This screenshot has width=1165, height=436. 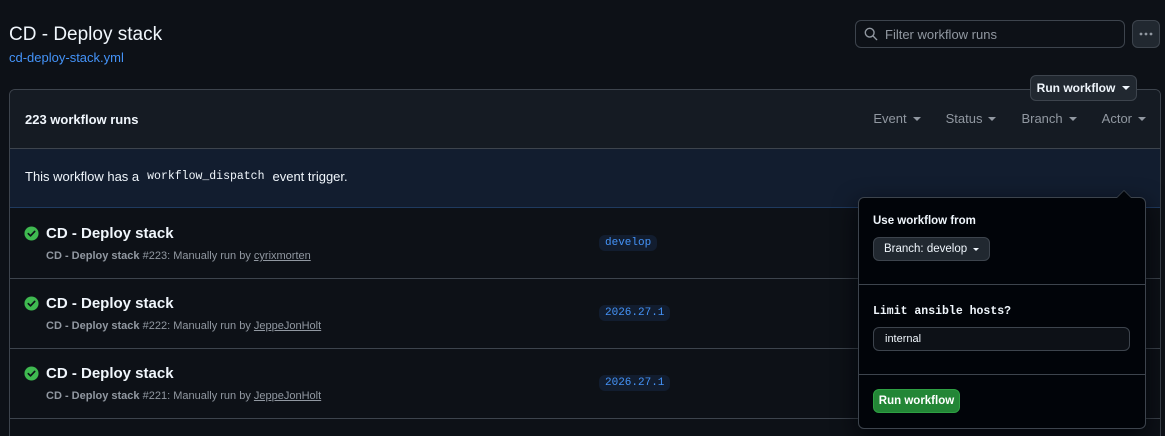 What do you see at coordinates (1049, 118) in the screenshot?
I see `filter-branch: Branch` at bounding box center [1049, 118].